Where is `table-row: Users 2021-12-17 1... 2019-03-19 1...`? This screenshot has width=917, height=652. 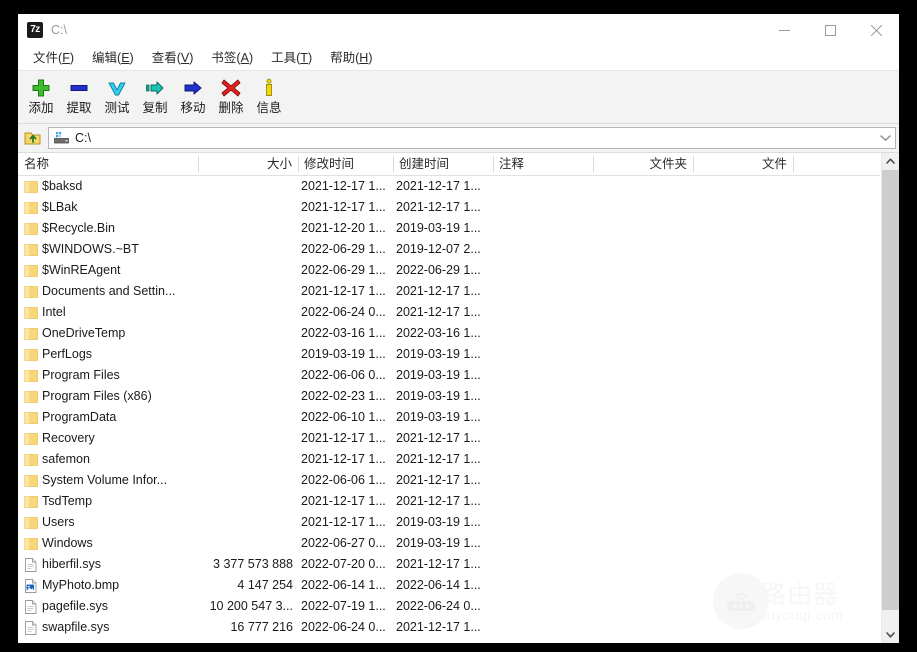 table-row: Users 2021-12-17 1... 2019-03-19 1... is located at coordinates (449, 522).